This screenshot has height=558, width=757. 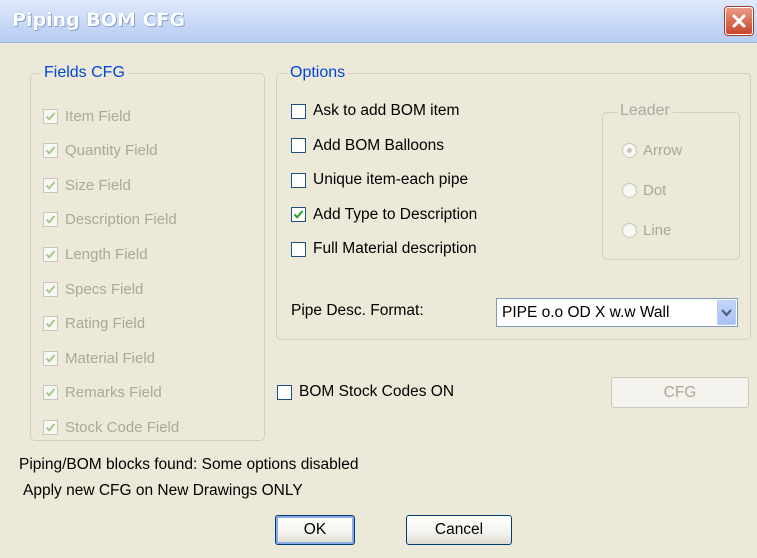 I want to click on field-item-quantity-field: Quantity Field, so click(x=100, y=151).